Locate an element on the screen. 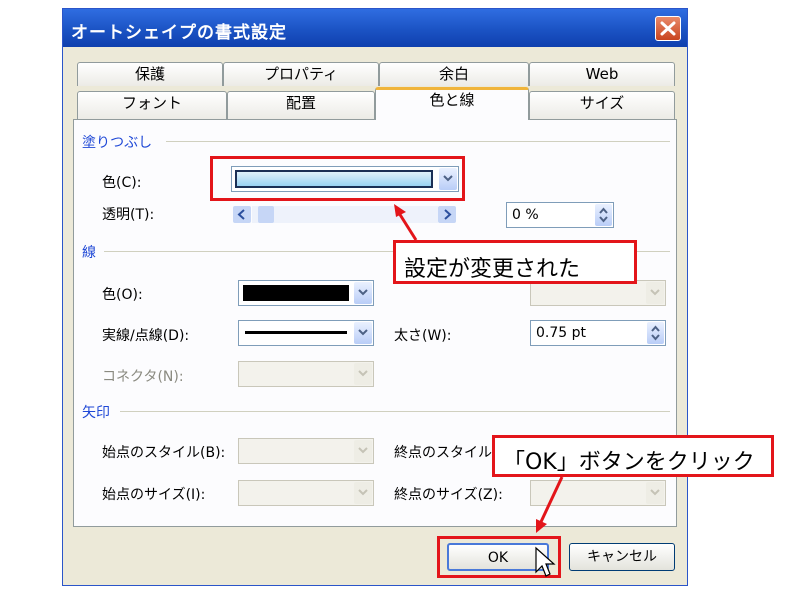 Image resolution: width=800 pixels, height=600 pixels. tab-colors-and-lines: 色と線 is located at coordinates (452, 103).